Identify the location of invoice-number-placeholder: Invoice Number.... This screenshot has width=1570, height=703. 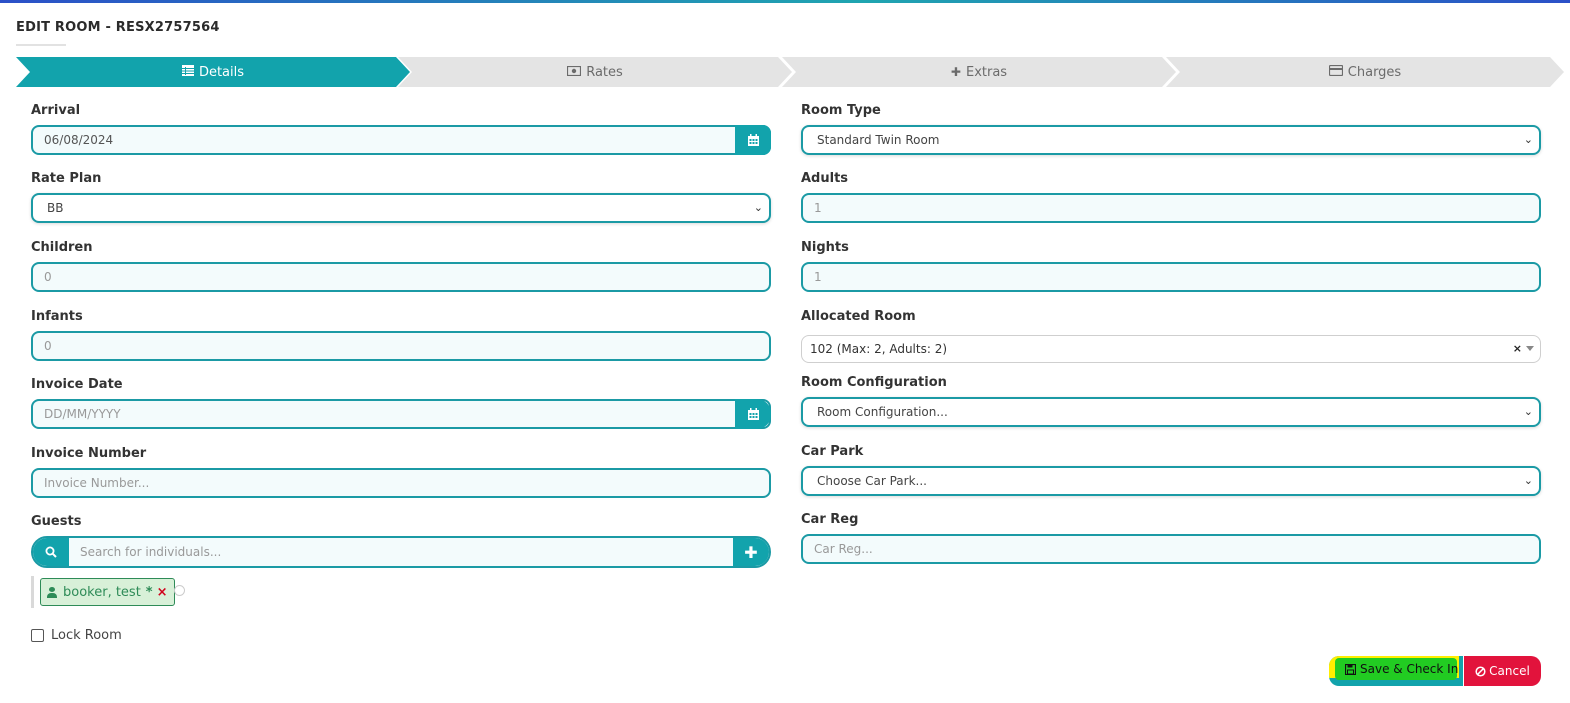
(97, 483).